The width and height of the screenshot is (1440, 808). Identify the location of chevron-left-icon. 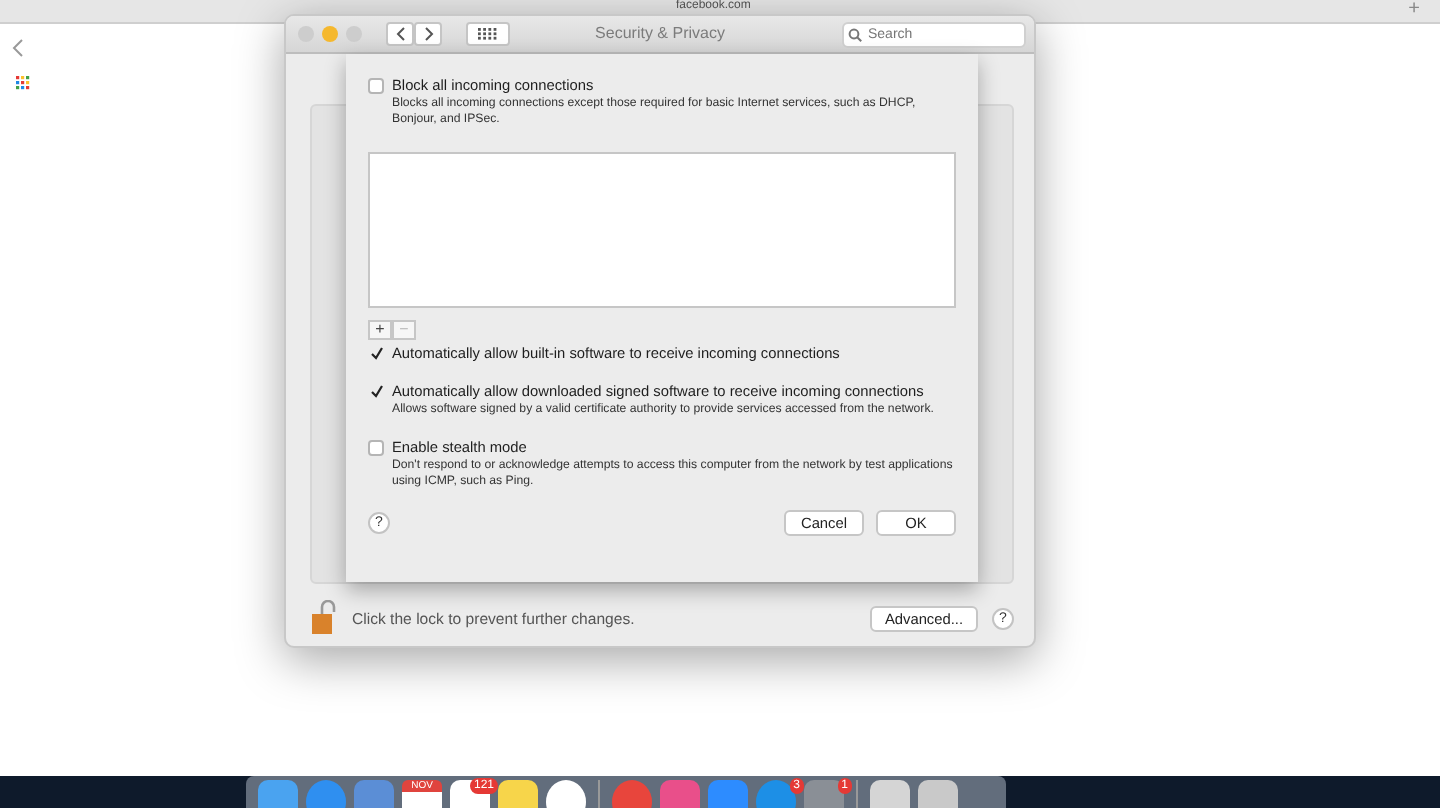
(400, 34).